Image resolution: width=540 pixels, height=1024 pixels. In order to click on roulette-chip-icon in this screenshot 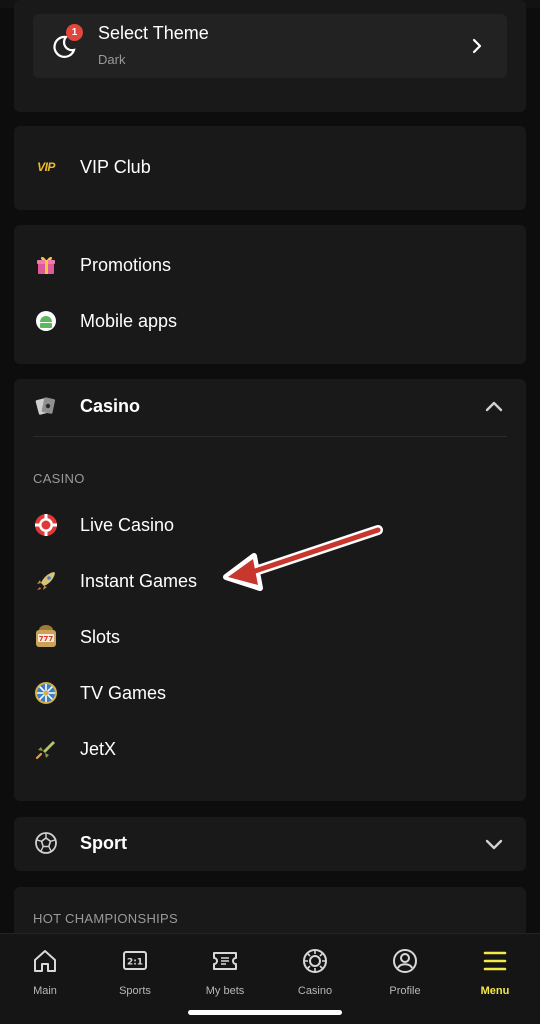, I will do `click(46, 525)`.